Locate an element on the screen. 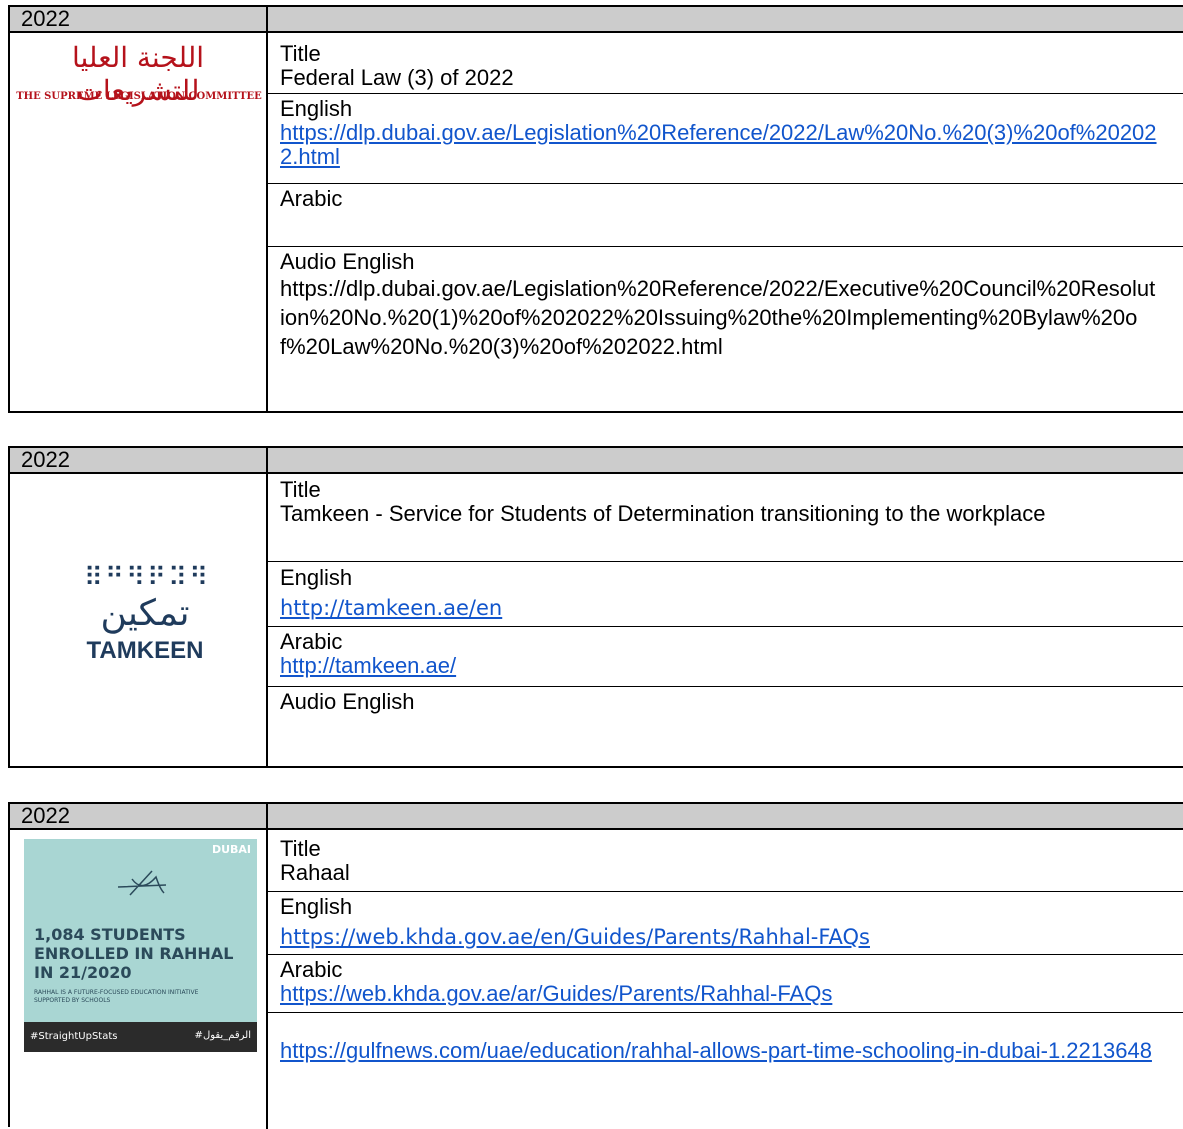  braille-dots-icon: ⠿⠛⠻⠟⠽⠻ is located at coordinates (147, 577).